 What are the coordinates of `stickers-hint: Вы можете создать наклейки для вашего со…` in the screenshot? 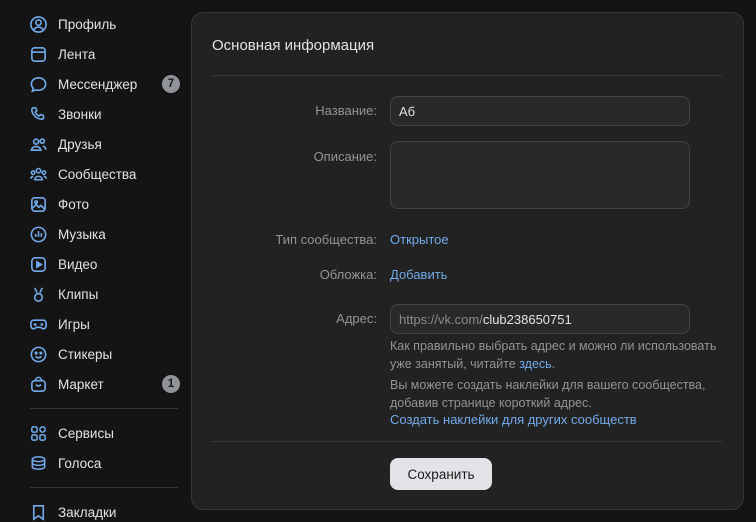 It's located at (548, 394).